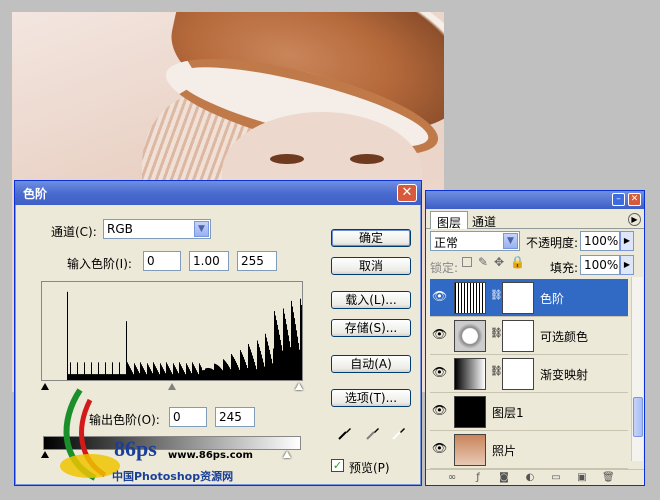  I want to click on scrollbar-thumb, so click(638, 417).